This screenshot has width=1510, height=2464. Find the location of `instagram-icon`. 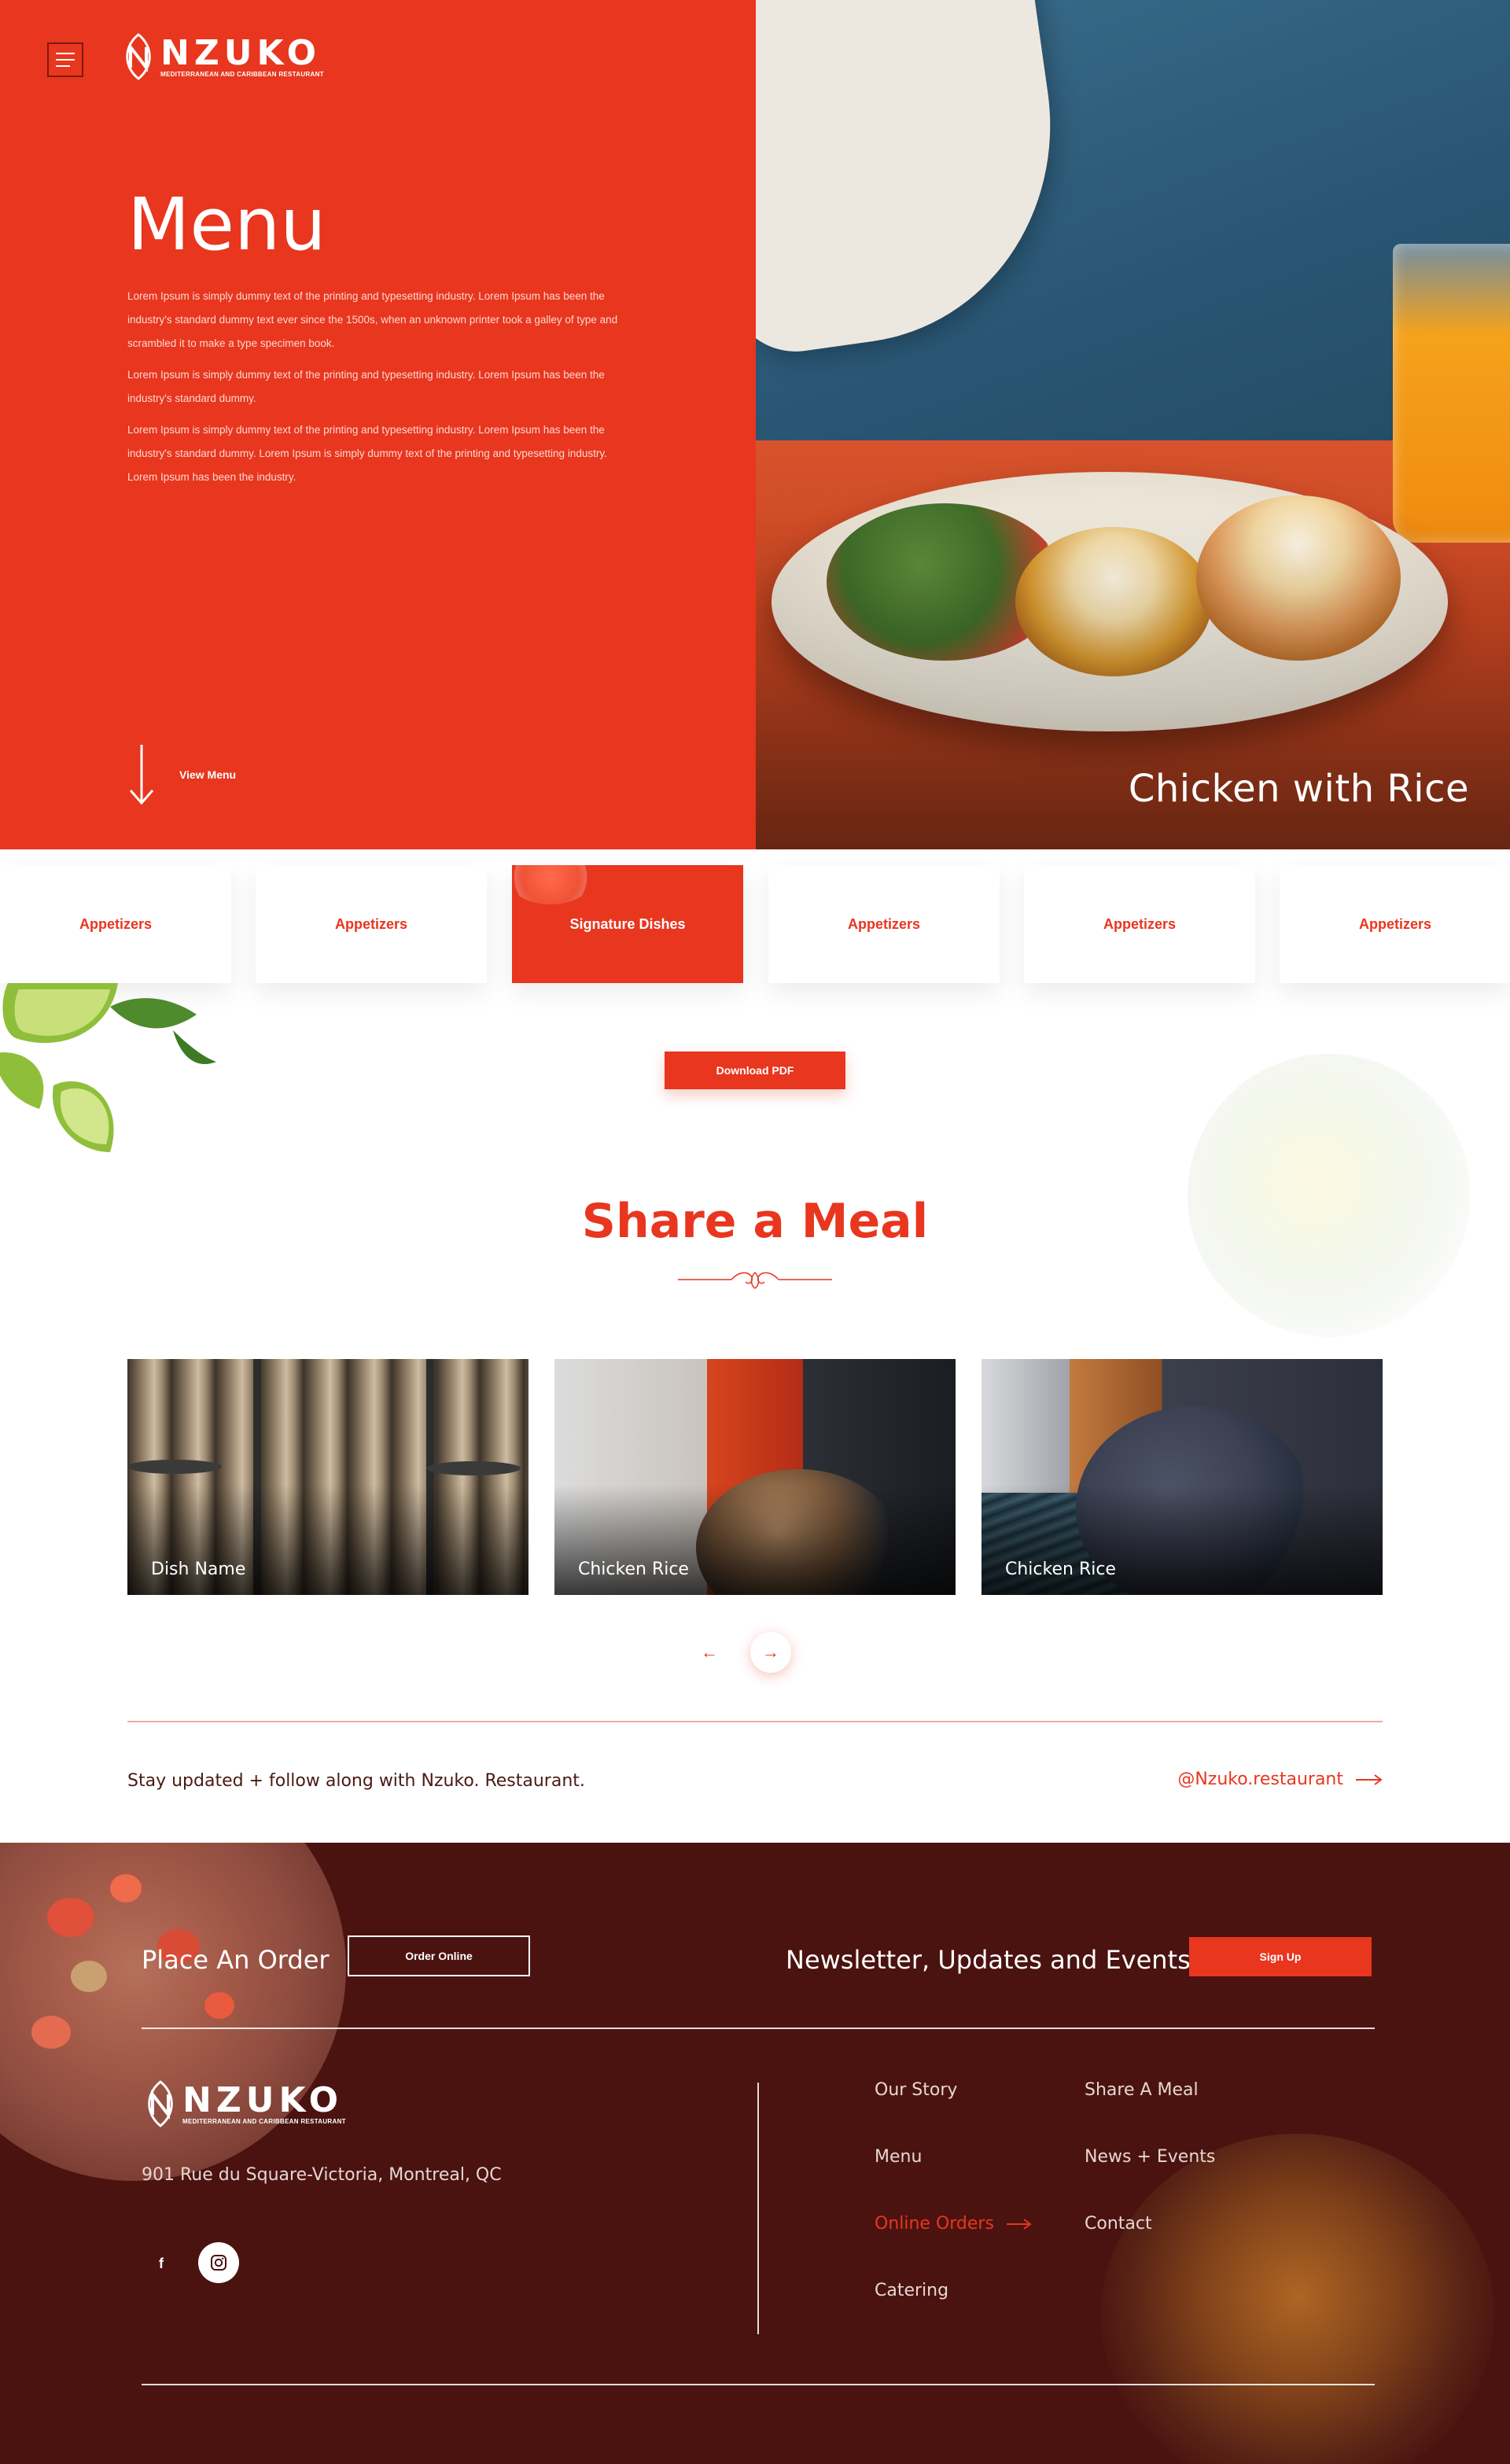

instagram-icon is located at coordinates (218, 2262).